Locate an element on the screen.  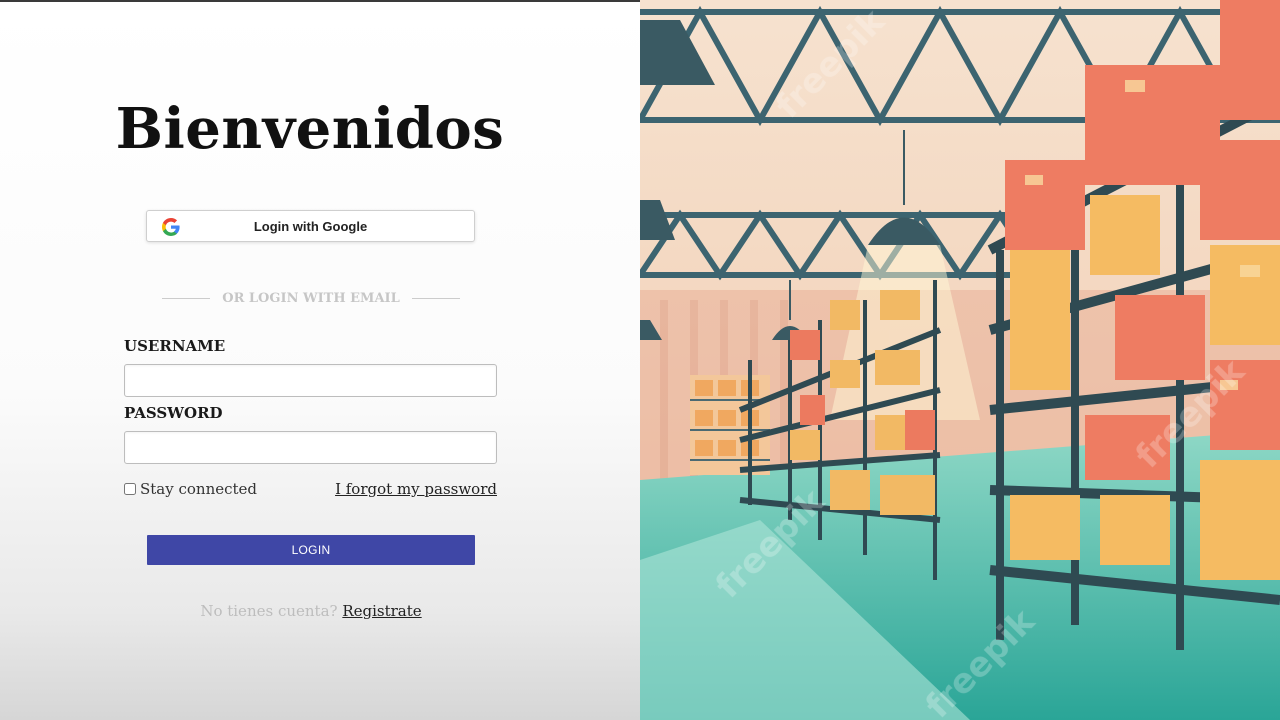
register-row: No tienes cuenta? Registrate is located at coordinates (311, 611).